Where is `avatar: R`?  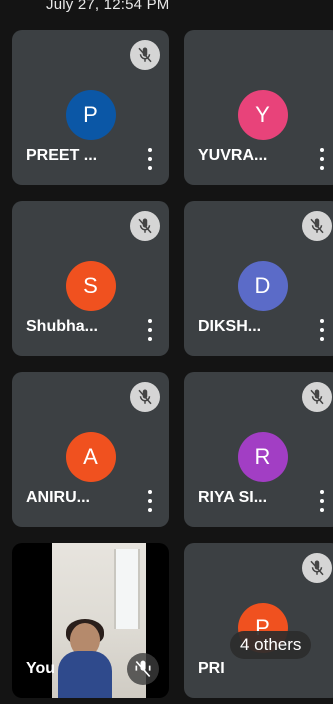 avatar: R is located at coordinates (262, 457).